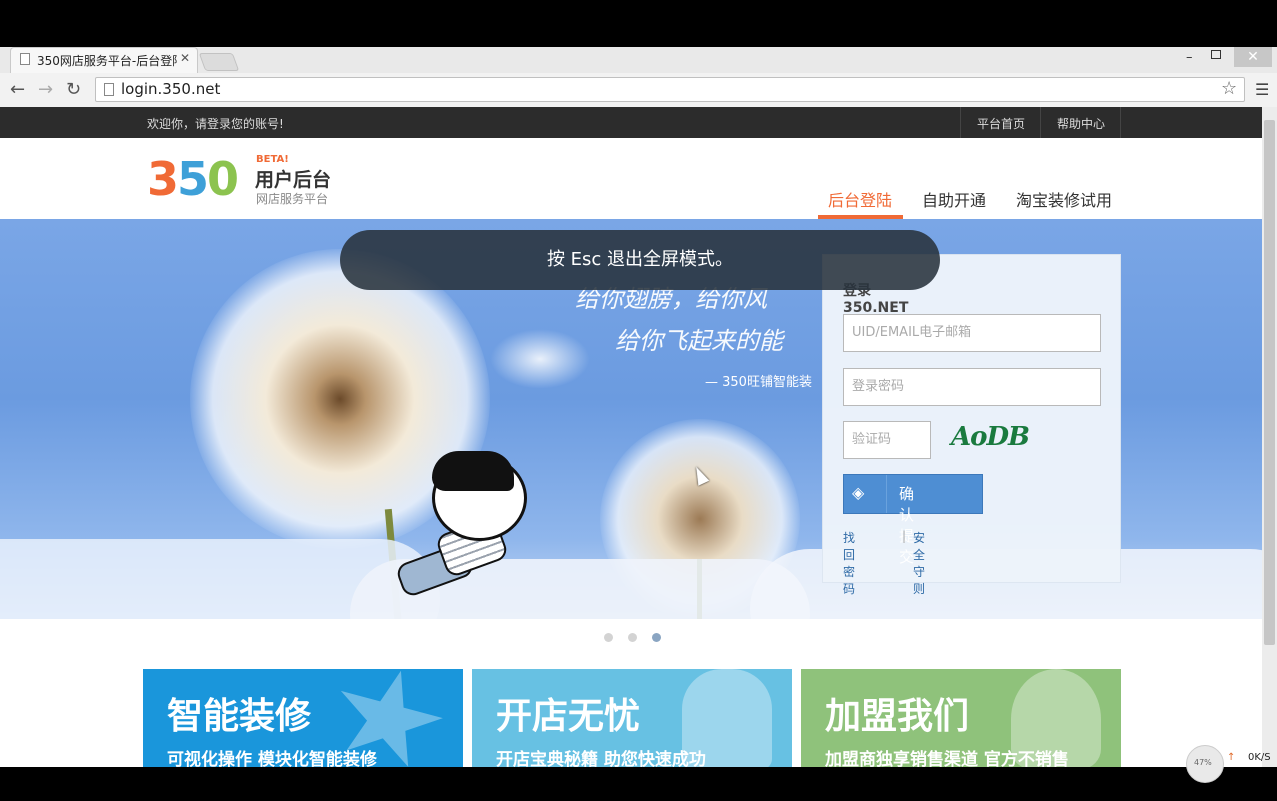  I want to click on feature-tile-smart-decoration: 智能装修 可视化操作 模块化智能装修, so click(303, 718).